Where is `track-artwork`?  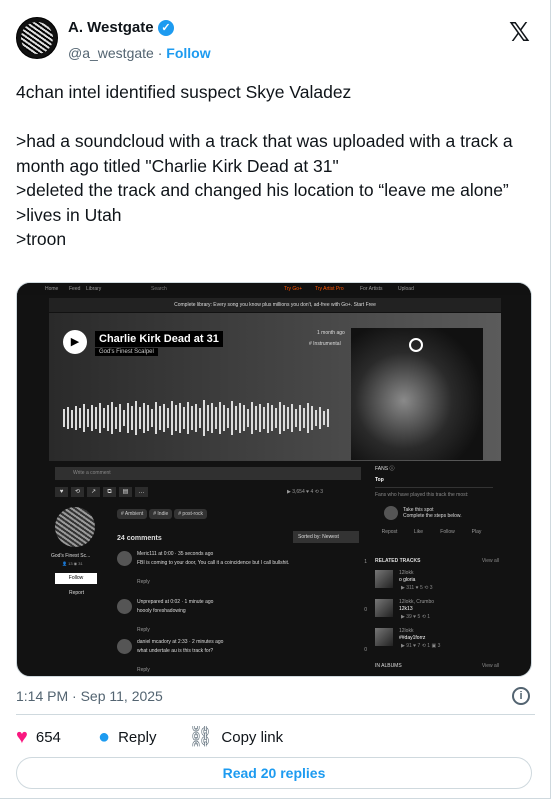 track-artwork is located at coordinates (417, 394).